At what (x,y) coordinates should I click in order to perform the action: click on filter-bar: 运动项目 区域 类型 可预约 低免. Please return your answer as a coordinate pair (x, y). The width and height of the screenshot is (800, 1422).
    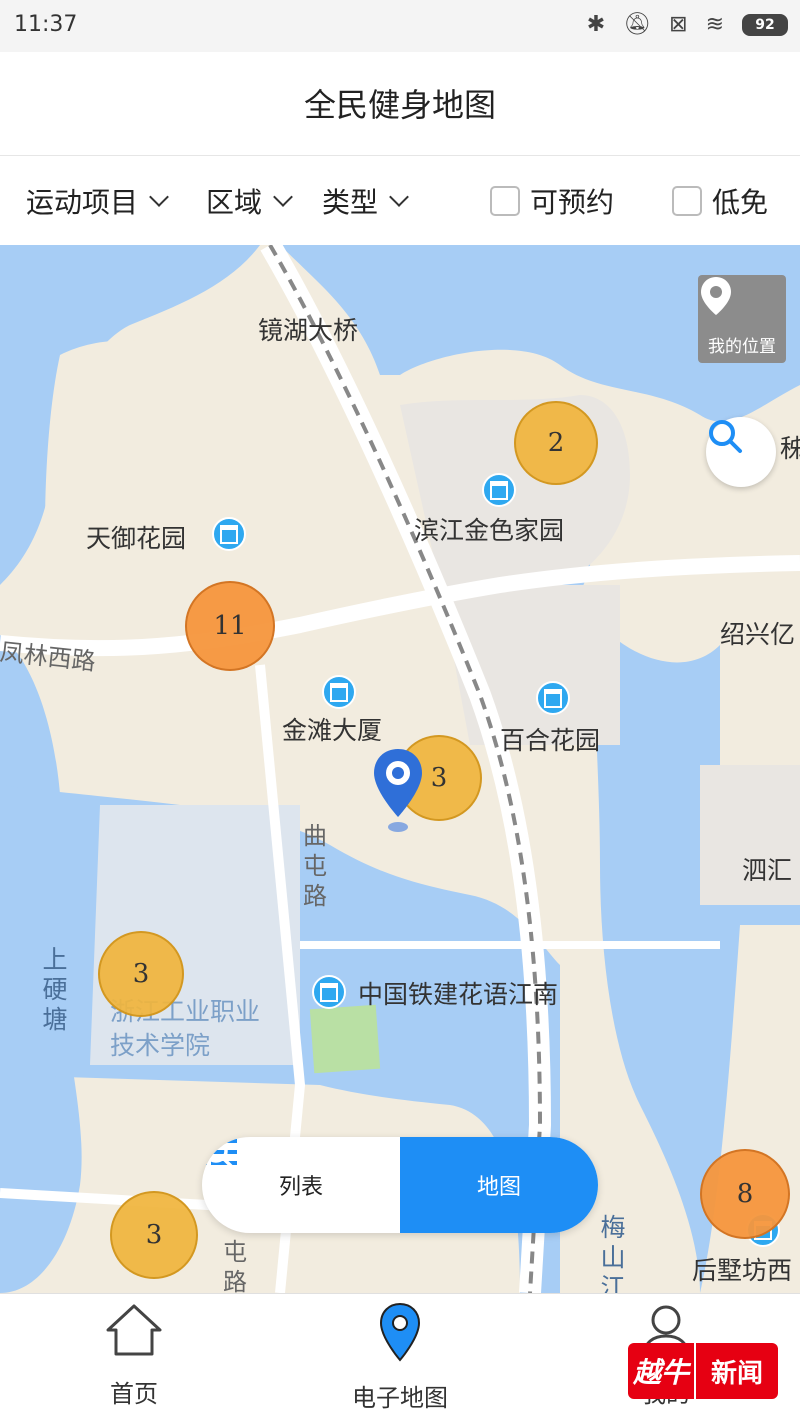
    Looking at the image, I should click on (400, 201).